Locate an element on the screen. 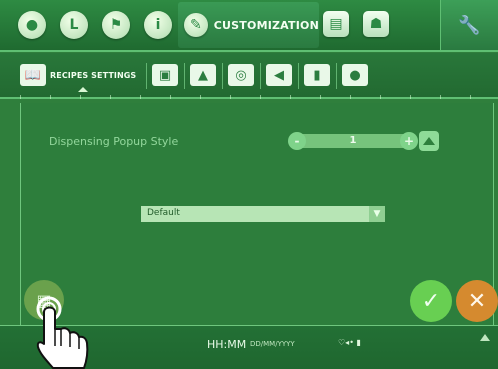  pencil-icon-button: ✎ is located at coordinates (196, 25).